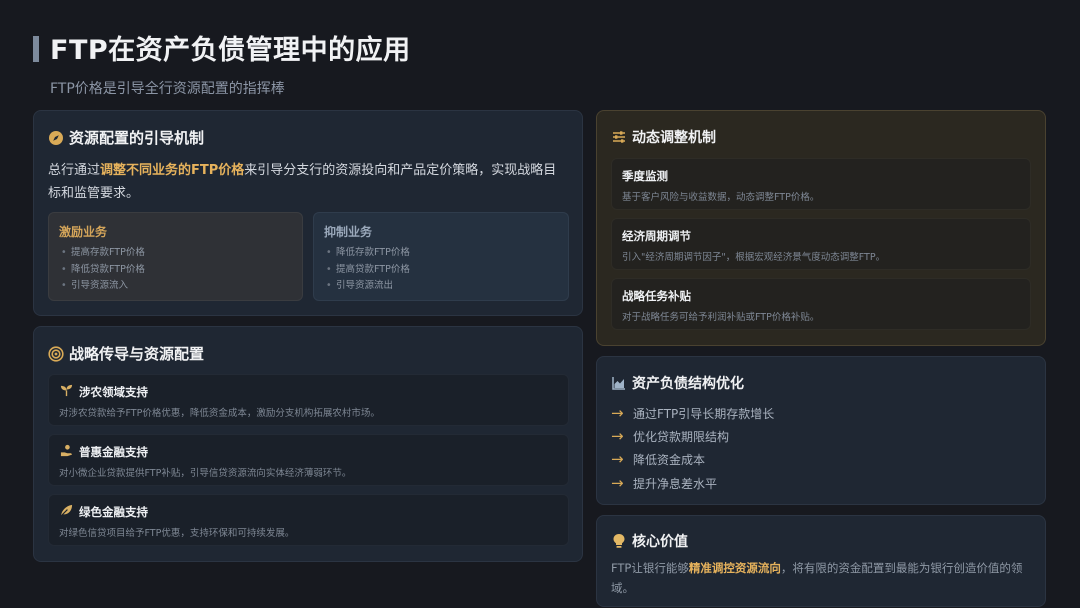 Image resolution: width=1080 pixels, height=608 pixels. I want to click on restrict-item: 降低存款FTP价格, so click(441, 253).